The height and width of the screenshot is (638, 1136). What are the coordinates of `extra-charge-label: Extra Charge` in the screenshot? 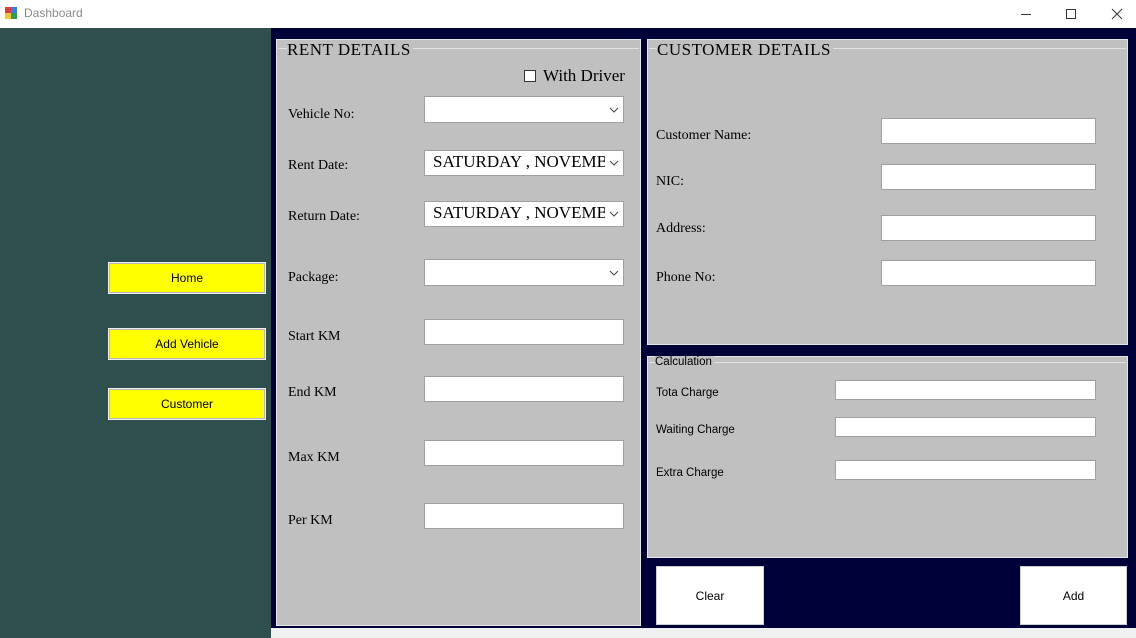 It's located at (690, 473).